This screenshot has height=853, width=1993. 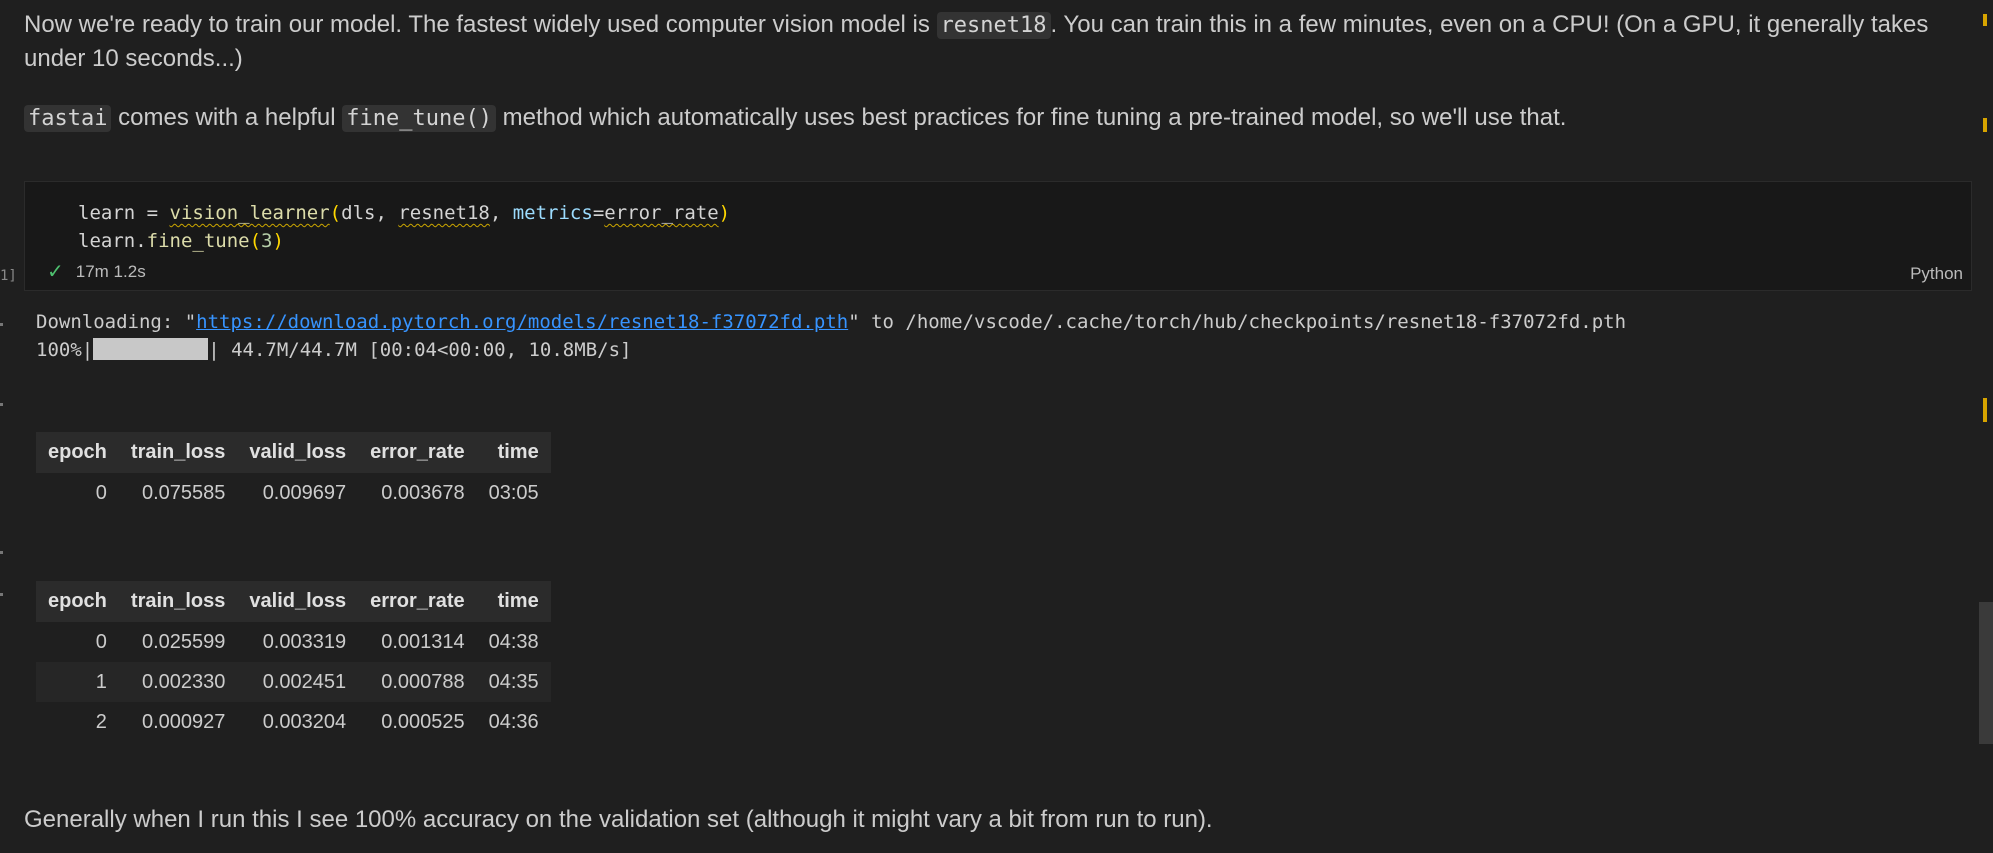 What do you see at coordinates (183, 641) in the screenshot?
I see `table-cell: 0.025599` at bounding box center [183, 641].